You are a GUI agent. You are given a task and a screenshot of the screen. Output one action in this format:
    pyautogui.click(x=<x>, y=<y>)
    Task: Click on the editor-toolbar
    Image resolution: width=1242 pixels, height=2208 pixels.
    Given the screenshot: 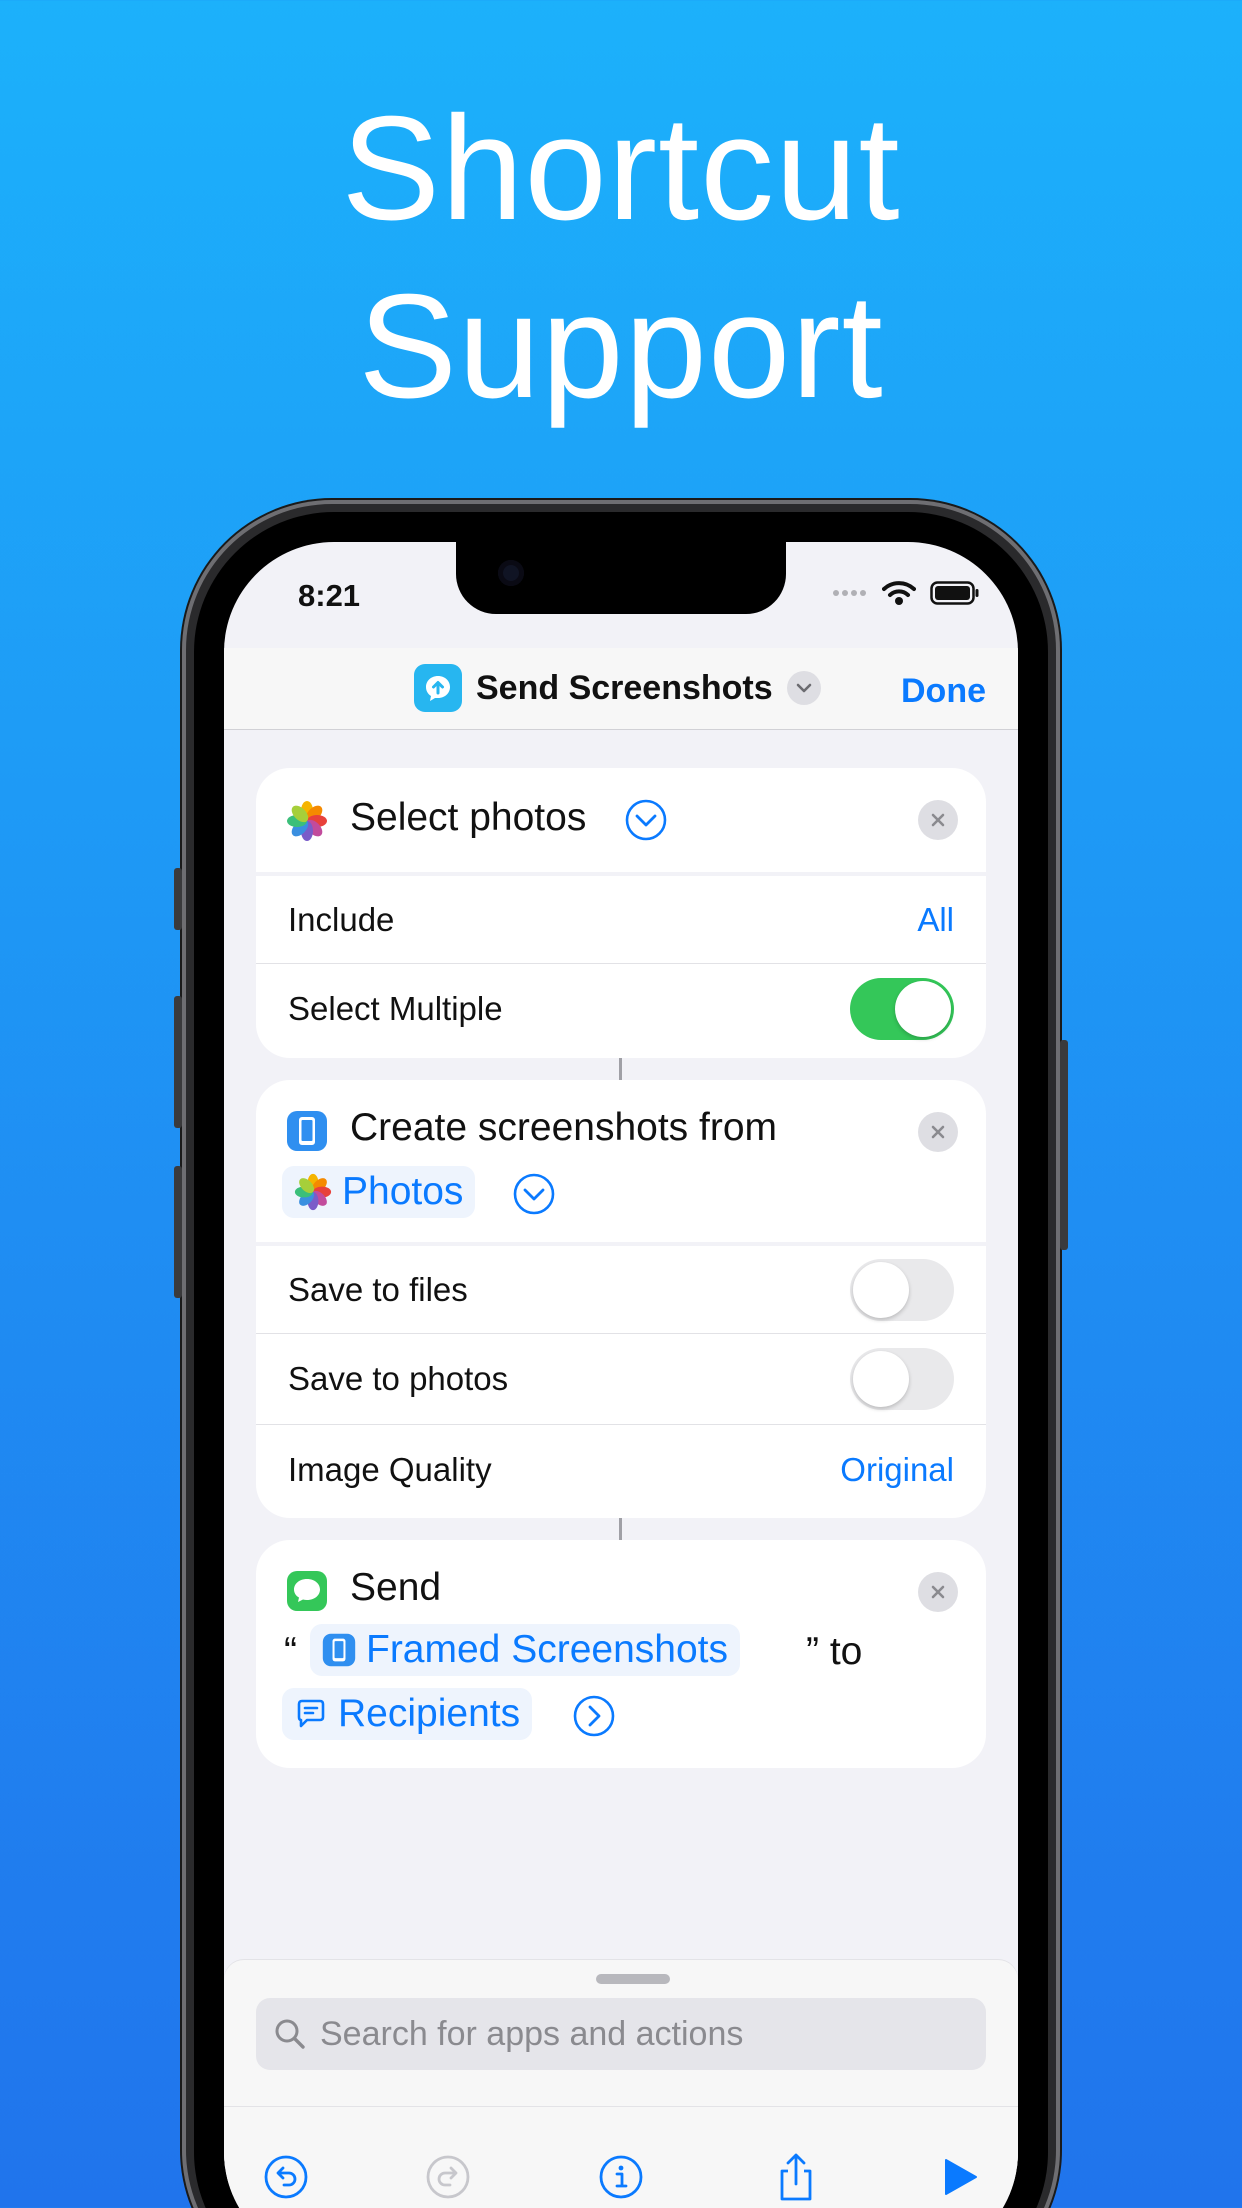 What is the action you would take?
    pyautogui.click(x=621, y=2157)
    